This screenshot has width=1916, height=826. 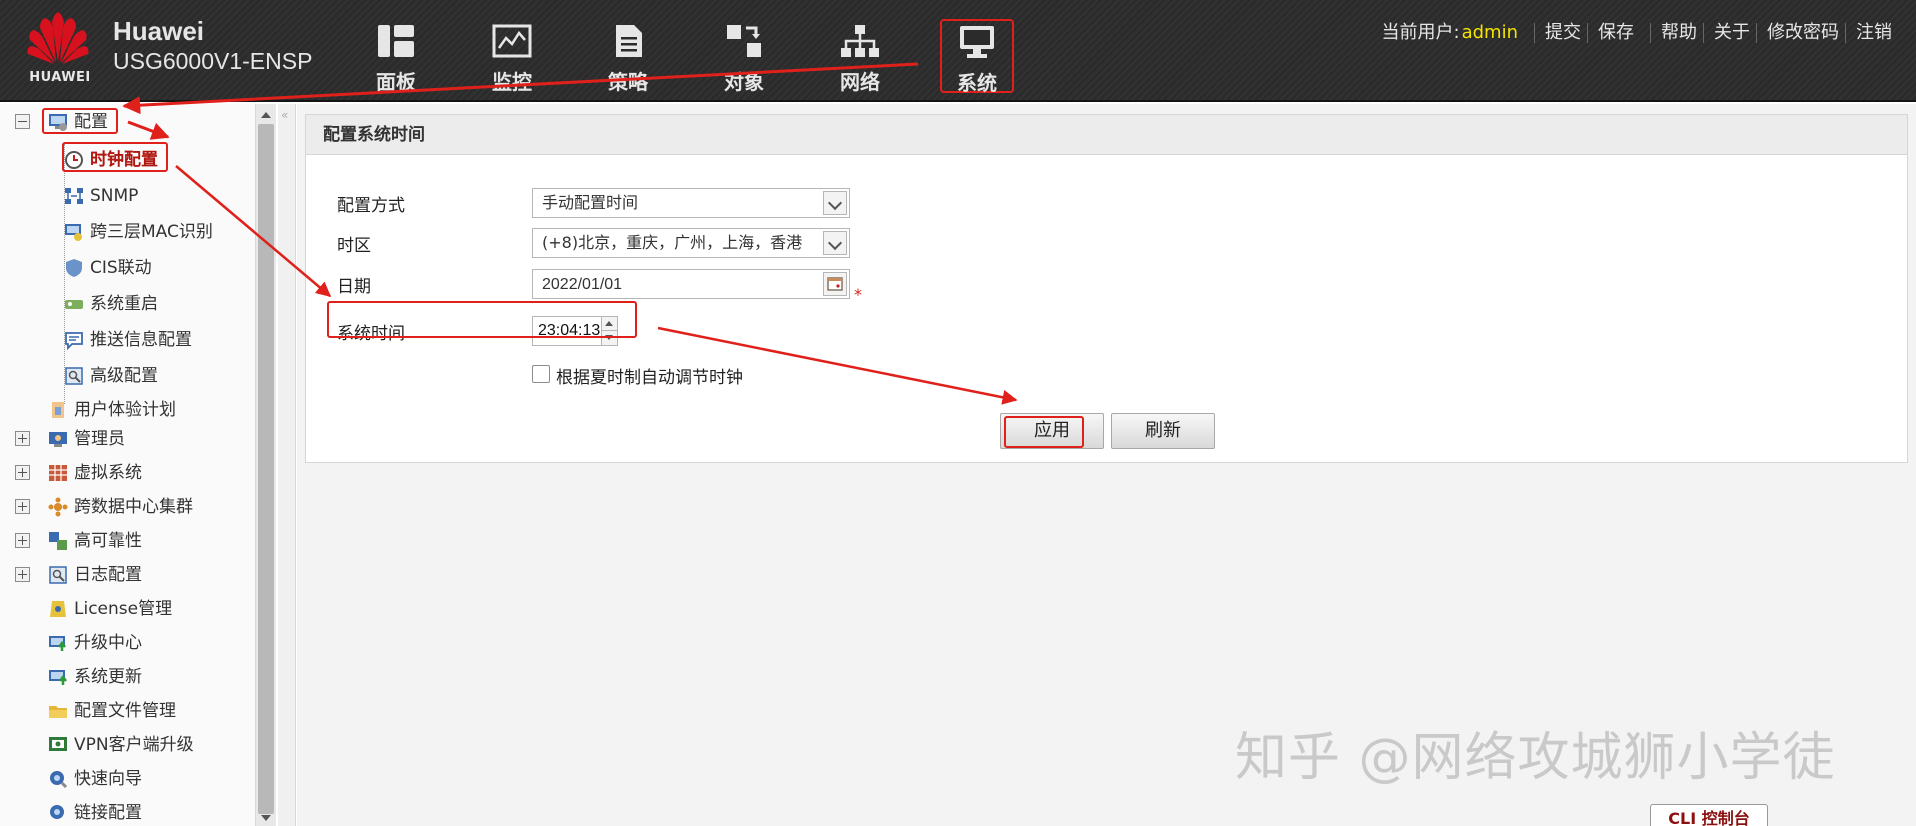 I want to click on tree-node-label: 日志配置, so click(x=108, y=575).